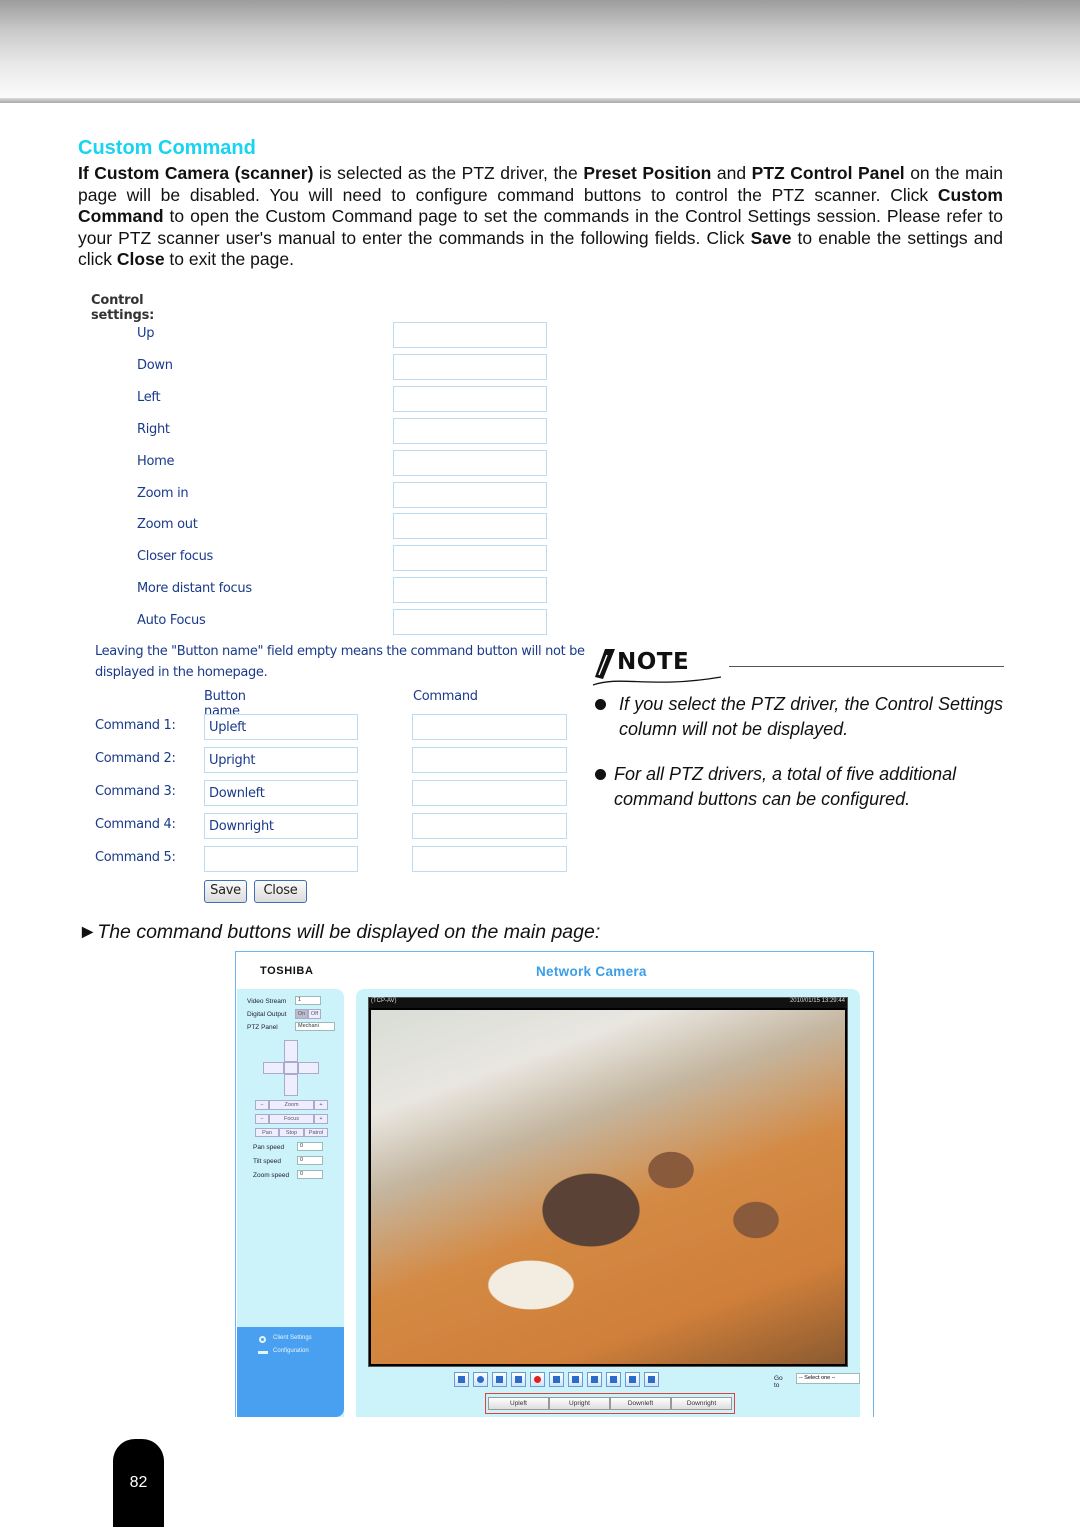 The image size is (1080, 1527). I want to click on intro-text: is selected as the PTZ driver, the, so click(448, 173).